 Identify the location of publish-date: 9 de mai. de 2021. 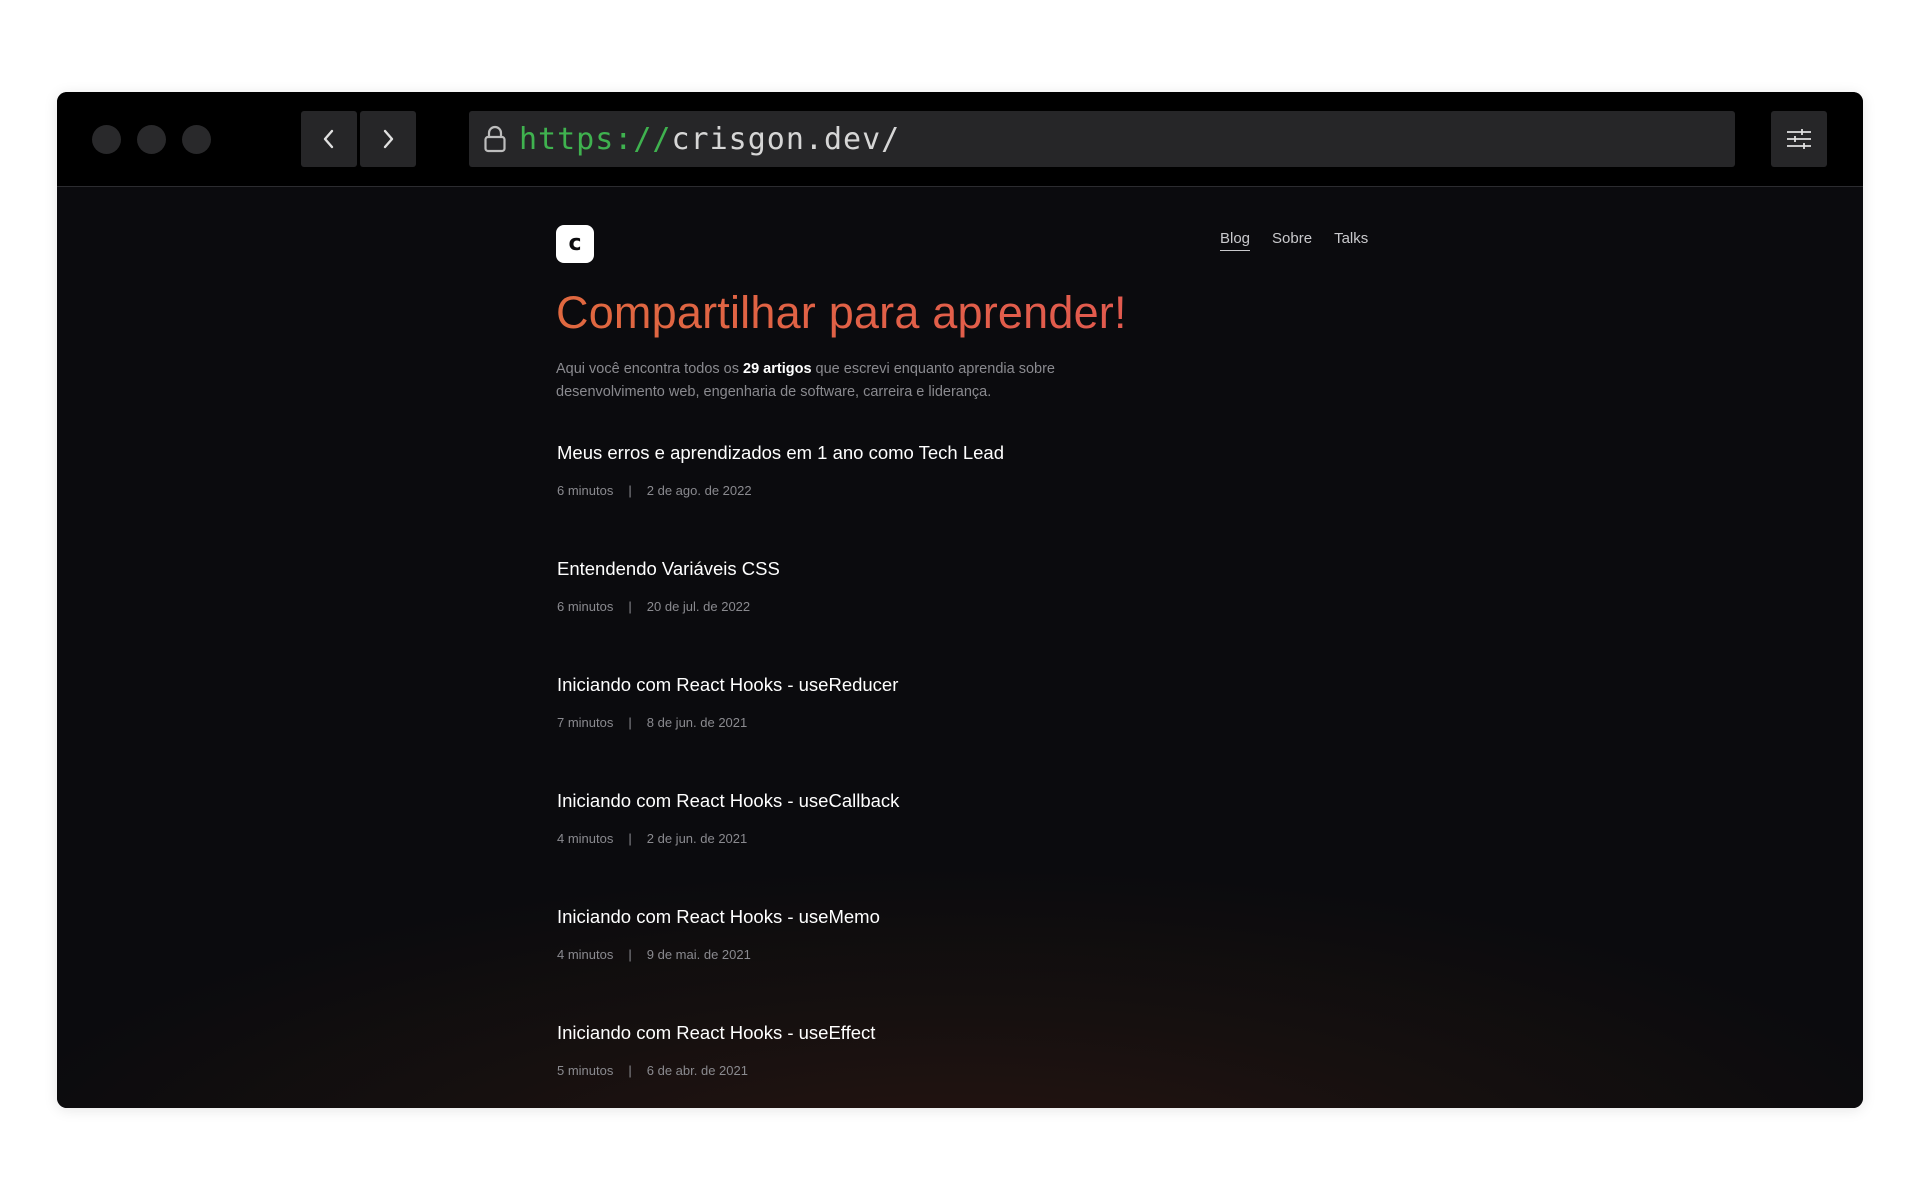
(698, 954).